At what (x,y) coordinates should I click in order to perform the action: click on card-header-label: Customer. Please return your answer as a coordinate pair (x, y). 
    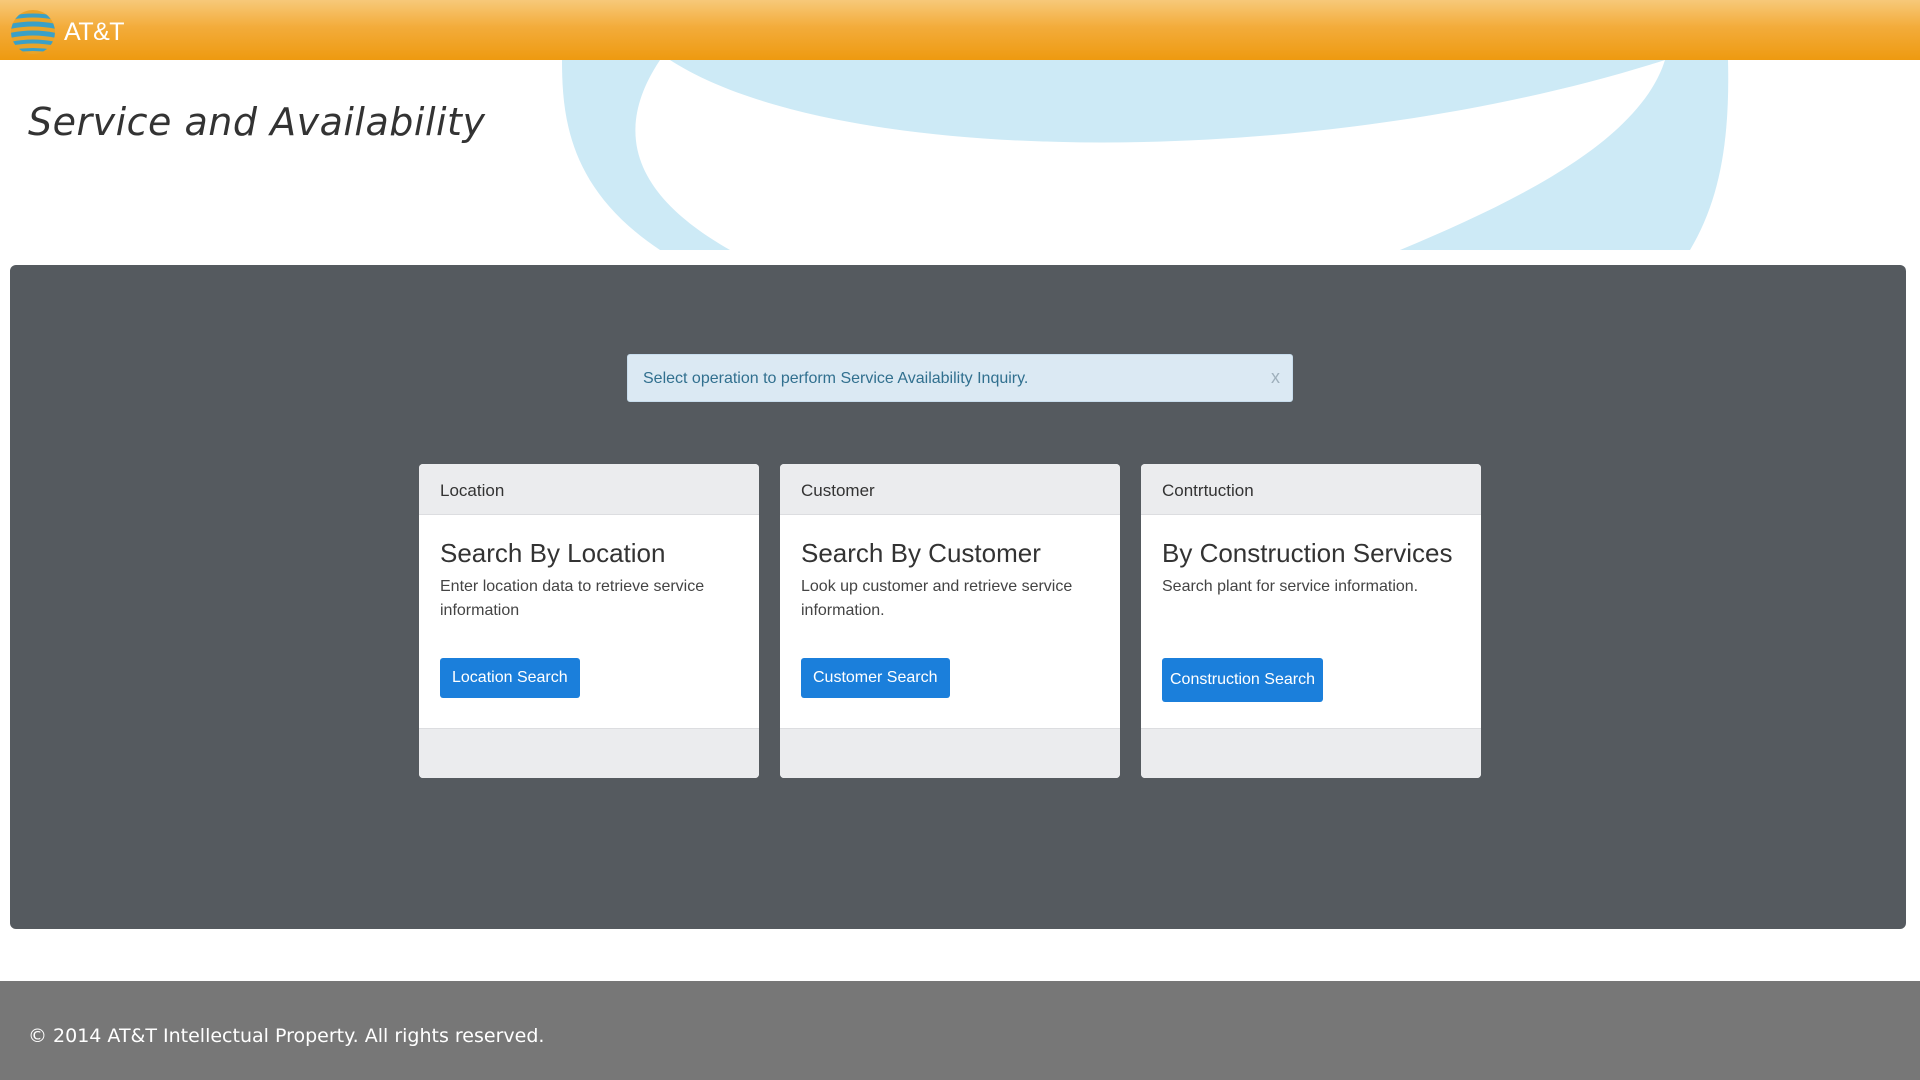
    Looking at the image, I should click on (838, 490).